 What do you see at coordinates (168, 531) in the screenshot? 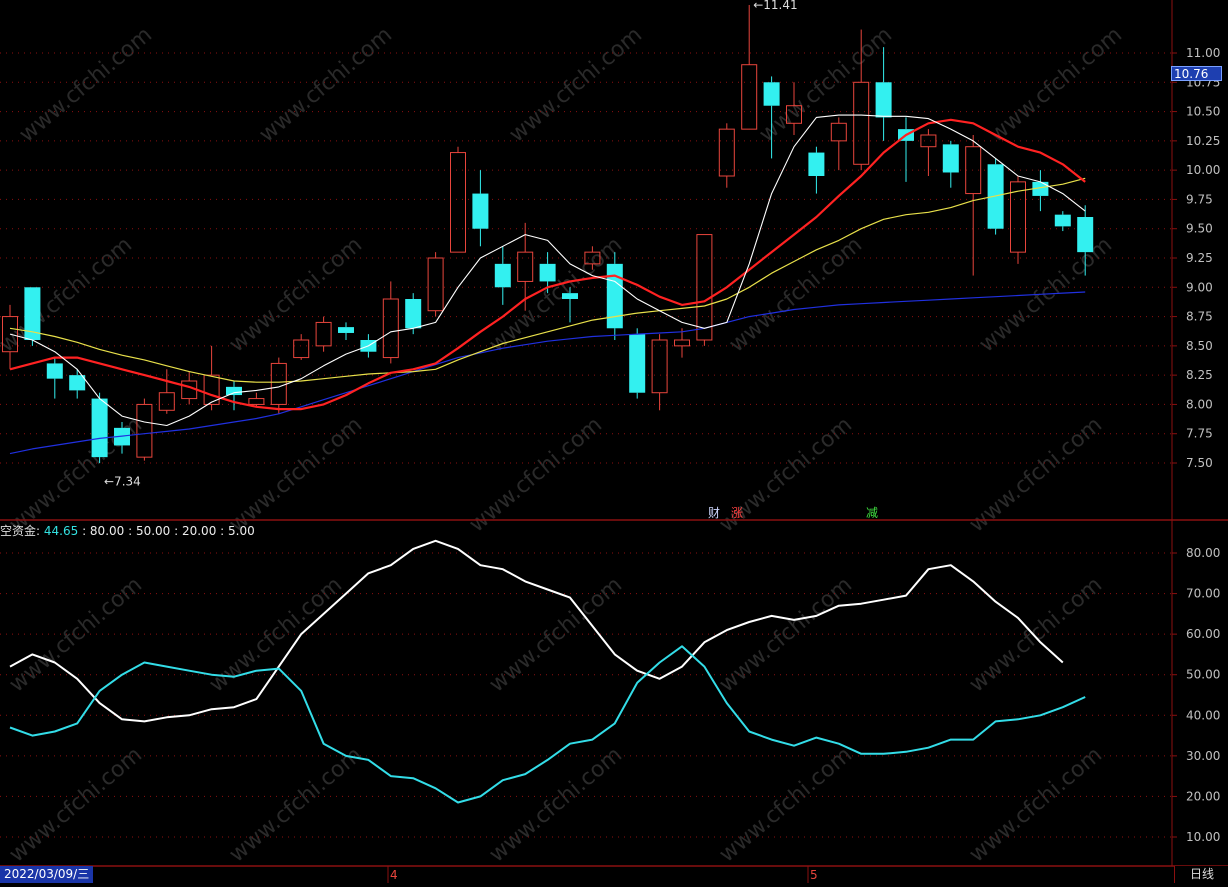
I see `indicator-levels: : 80.00 : 50.00 : 20.00 : 5.00` at bounding box center [168, 531].